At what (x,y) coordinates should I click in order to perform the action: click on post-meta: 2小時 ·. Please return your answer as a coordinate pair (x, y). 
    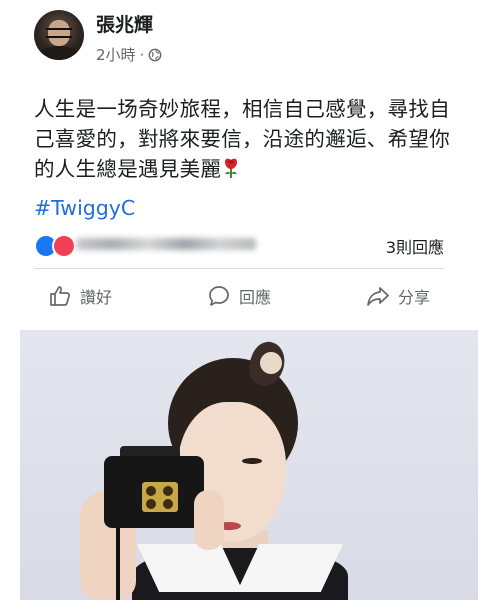
    Looking at the image, I should click on (129, 54).